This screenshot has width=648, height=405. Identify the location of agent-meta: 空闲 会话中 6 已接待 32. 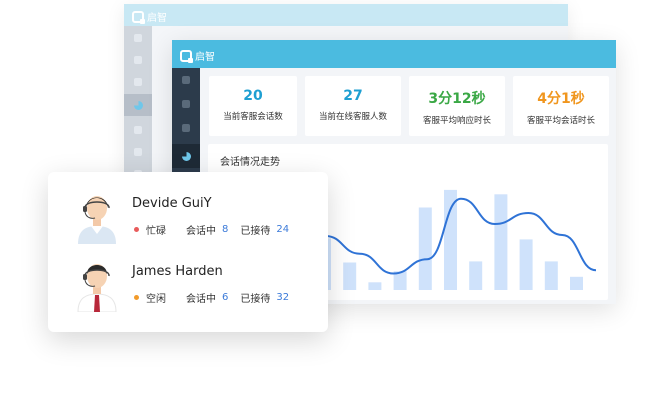
(211, 297).